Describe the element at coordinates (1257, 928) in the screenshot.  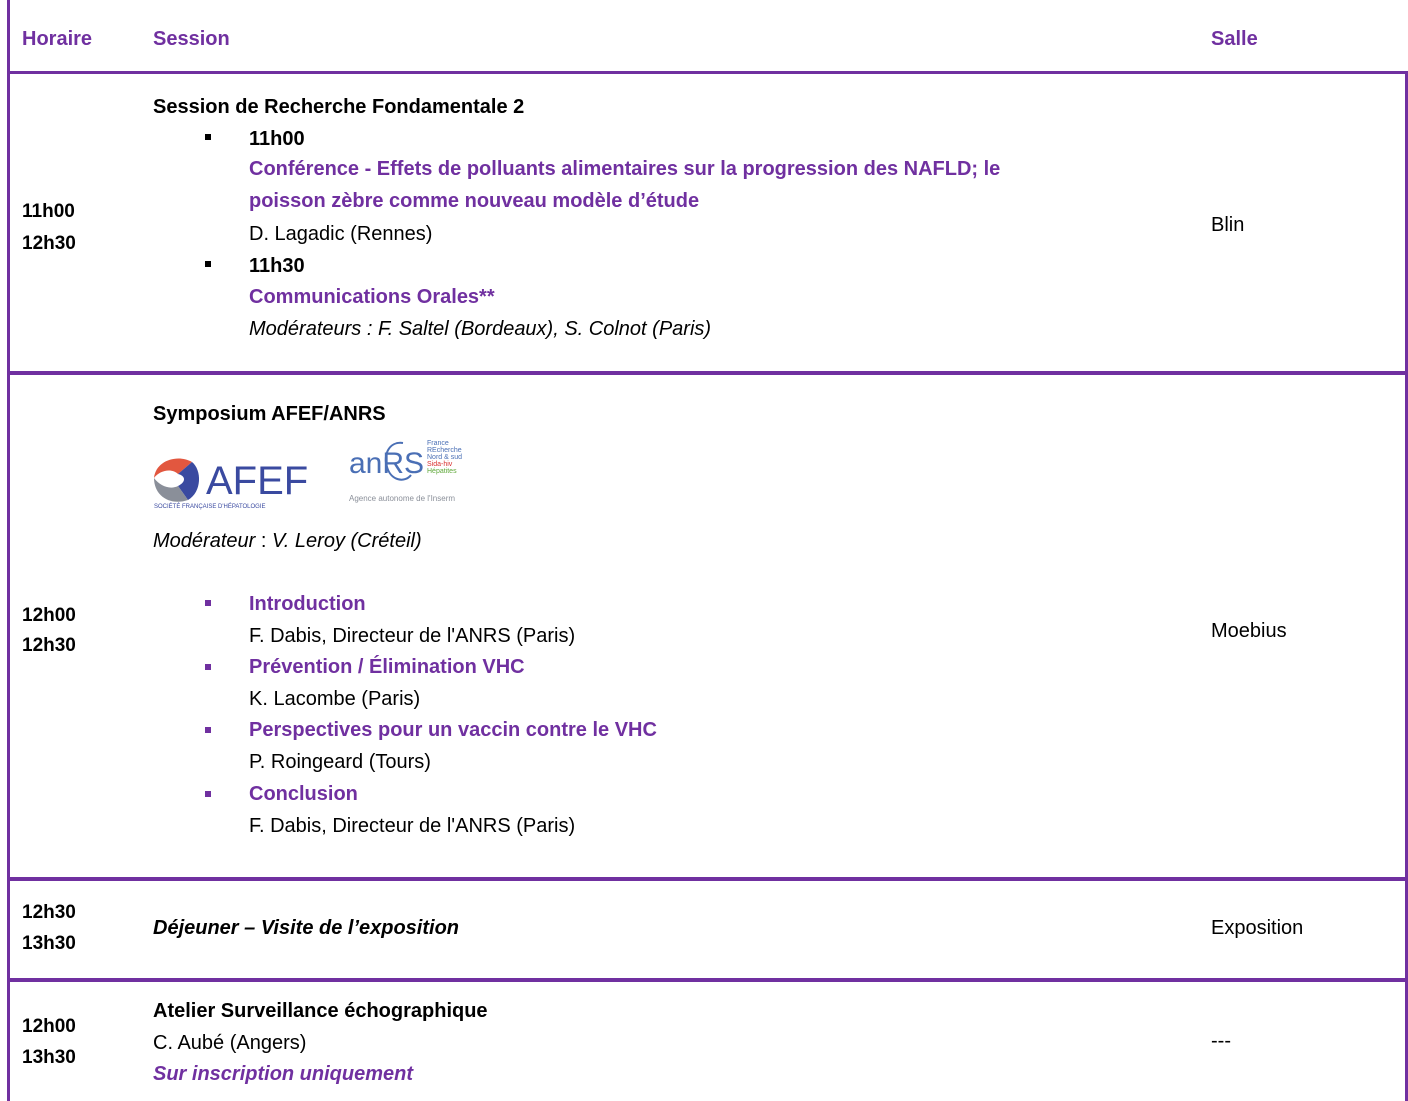
I see `room: Exposition` at that location.